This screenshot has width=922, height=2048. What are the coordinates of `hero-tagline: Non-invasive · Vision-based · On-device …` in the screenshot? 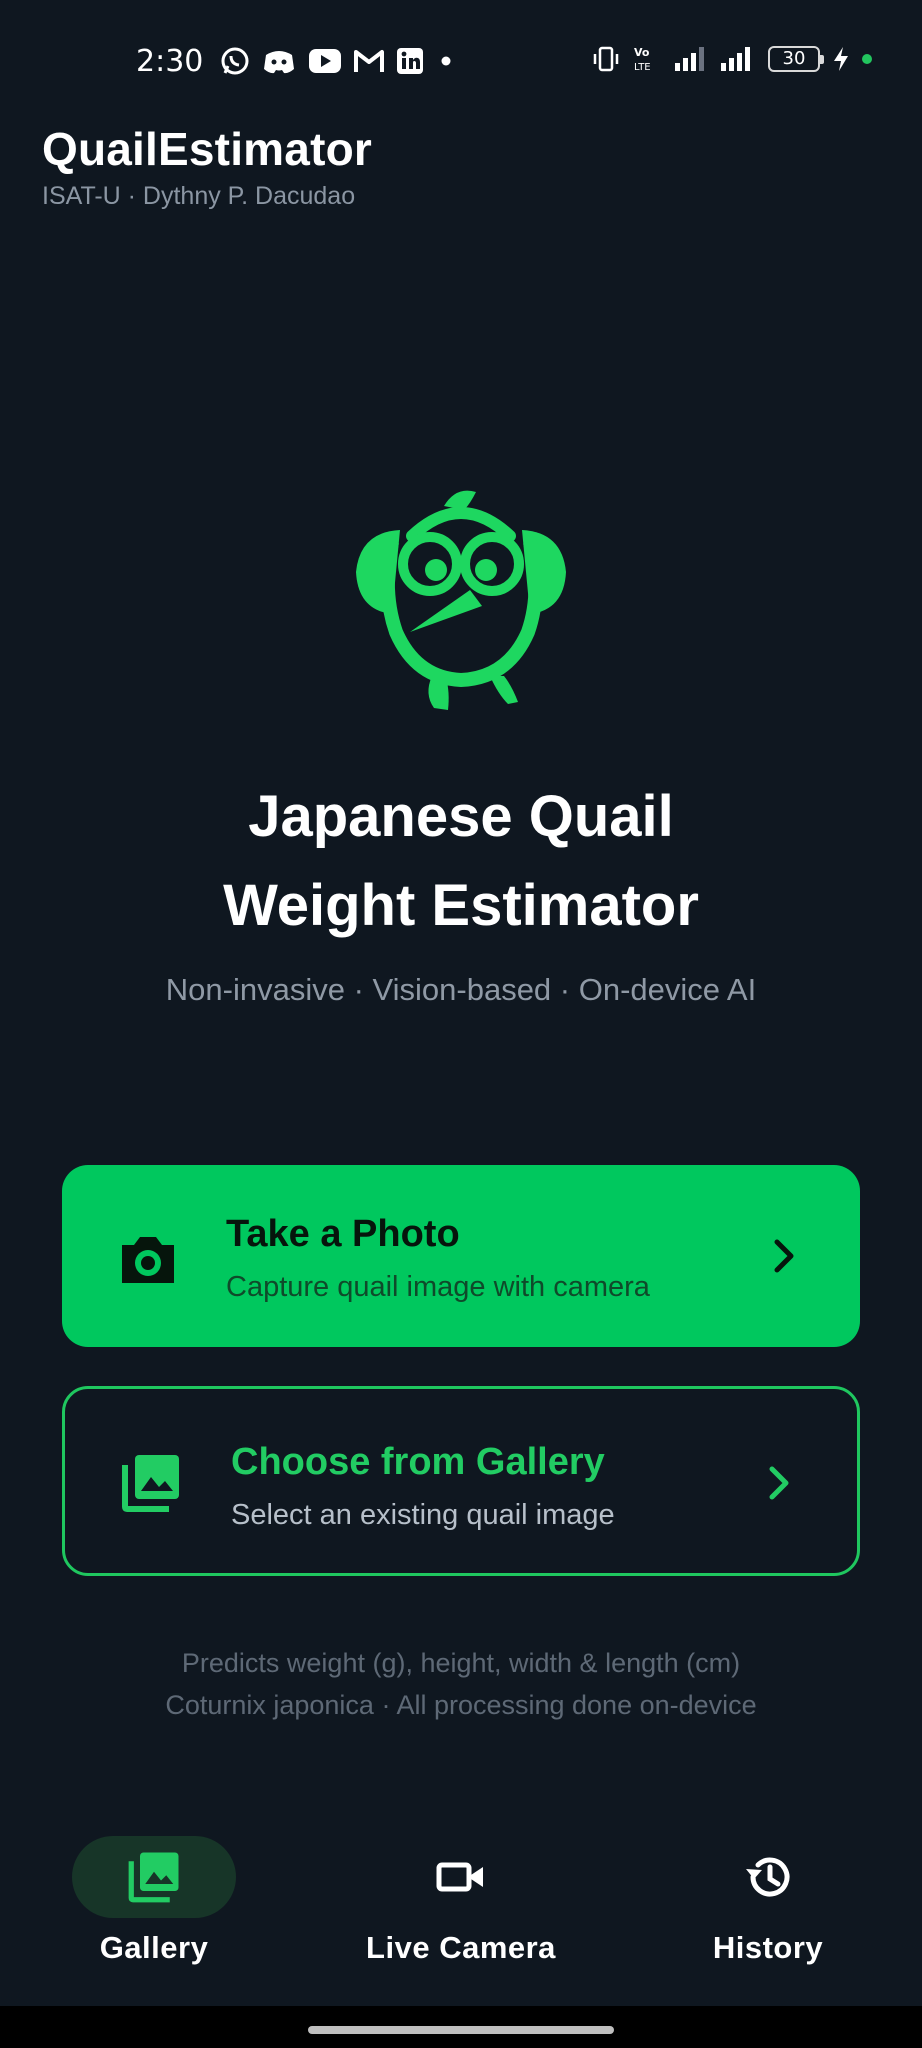 It's located at (461, 989).